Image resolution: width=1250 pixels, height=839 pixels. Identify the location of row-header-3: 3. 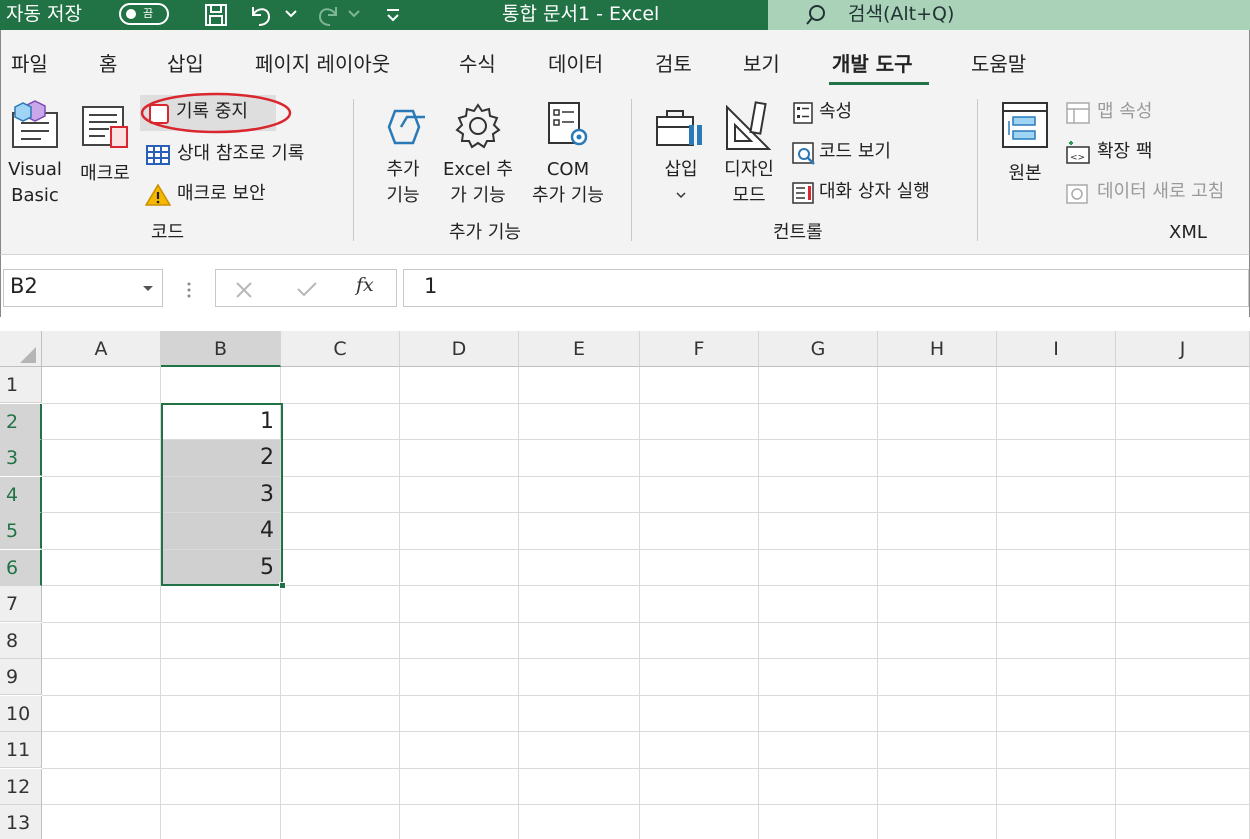
(21, 458).